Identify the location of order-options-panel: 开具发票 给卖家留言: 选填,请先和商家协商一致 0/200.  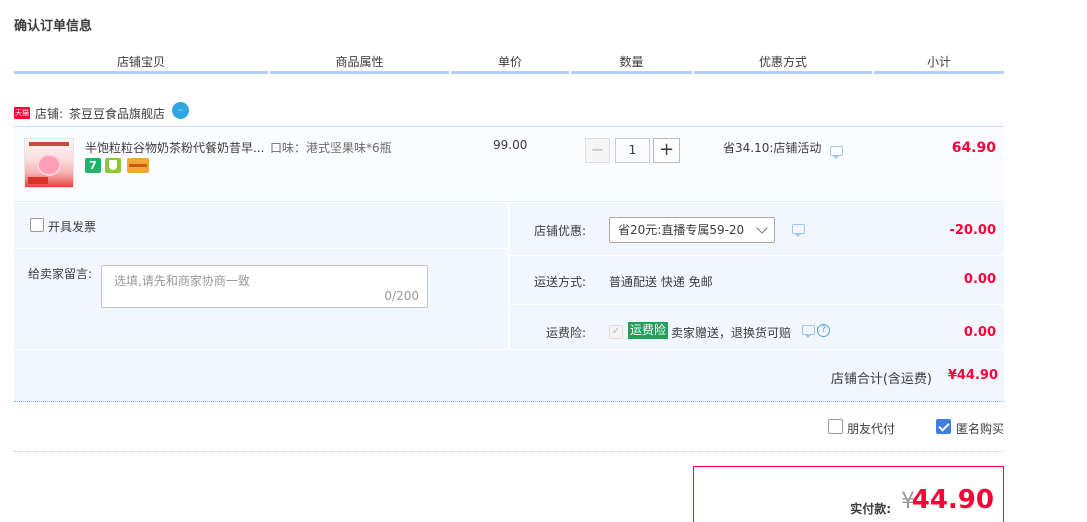
(261, 276).